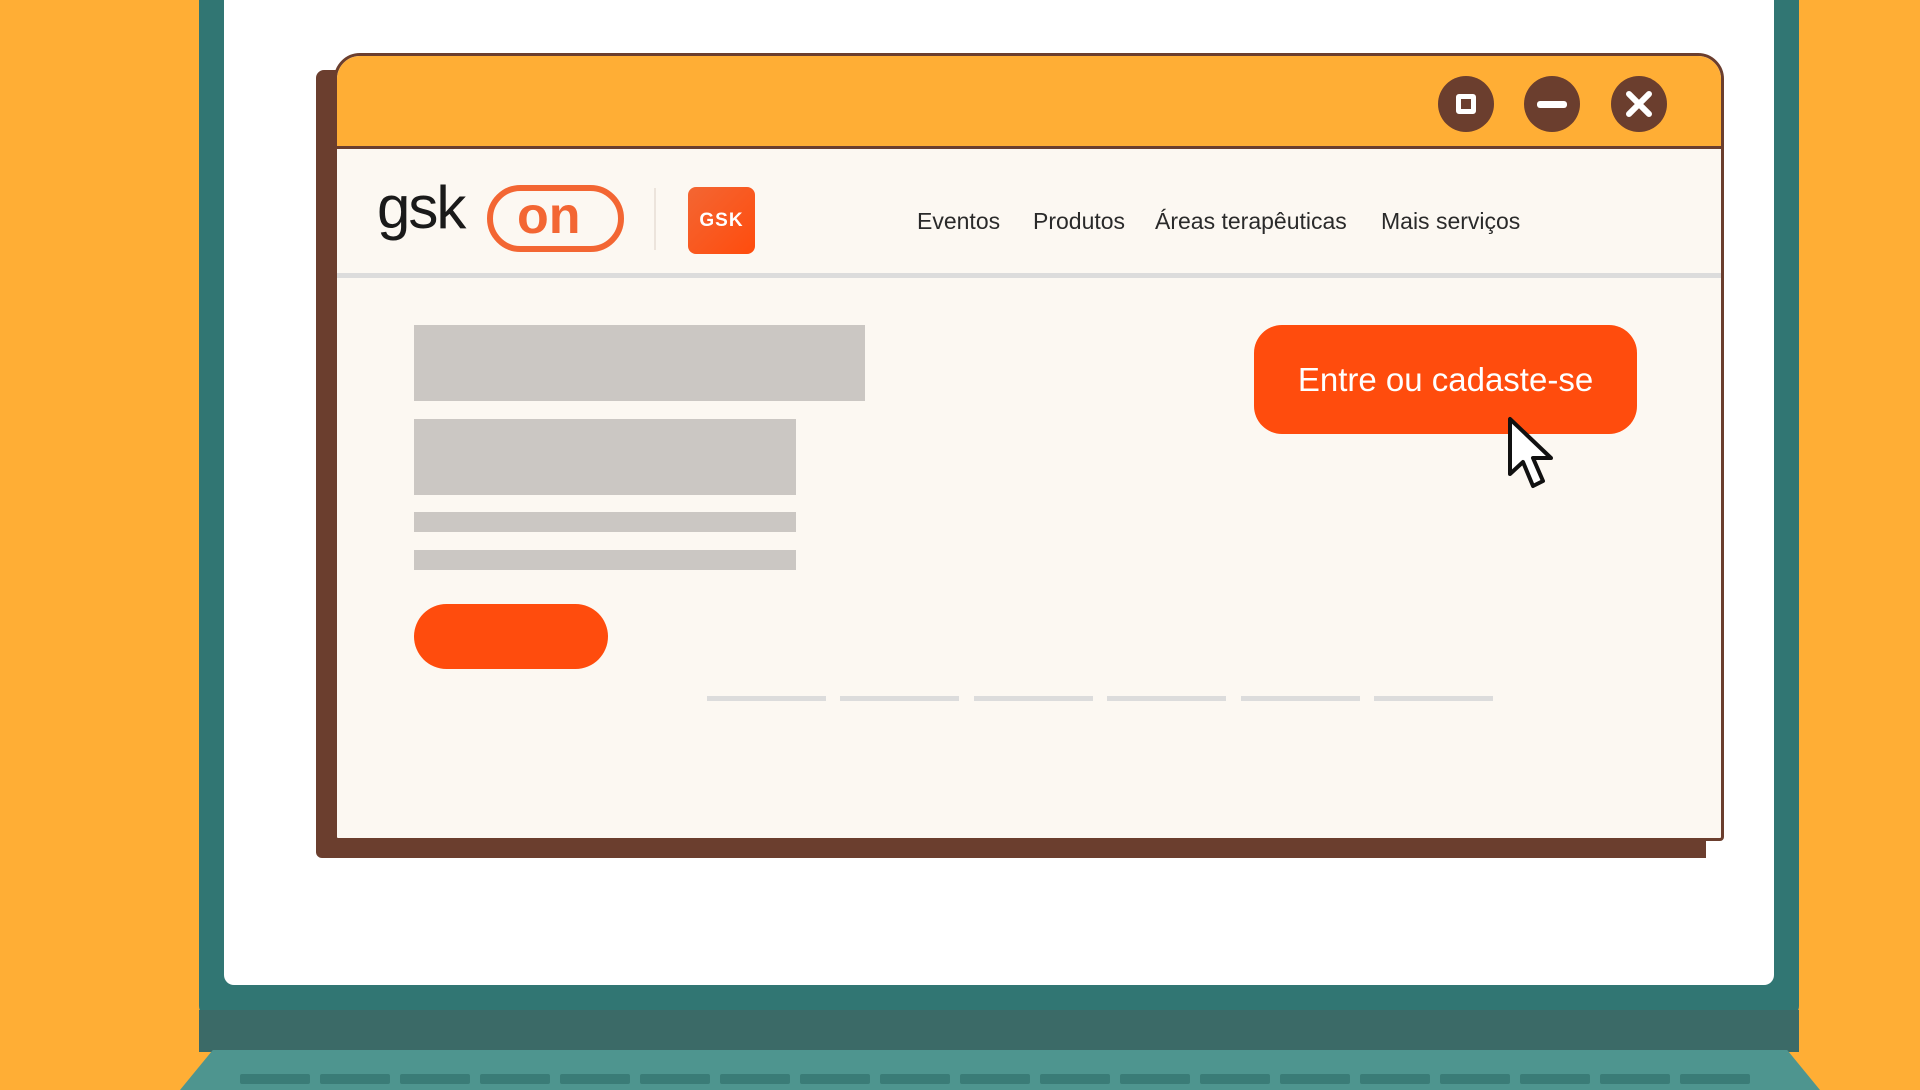 This screenshot has height=1090, width=1920. Describe the element at coordinates (1251, 221) in the screenshot. I see `nav-areas-terapeuticas: Áreas terapêuticas` at that location.